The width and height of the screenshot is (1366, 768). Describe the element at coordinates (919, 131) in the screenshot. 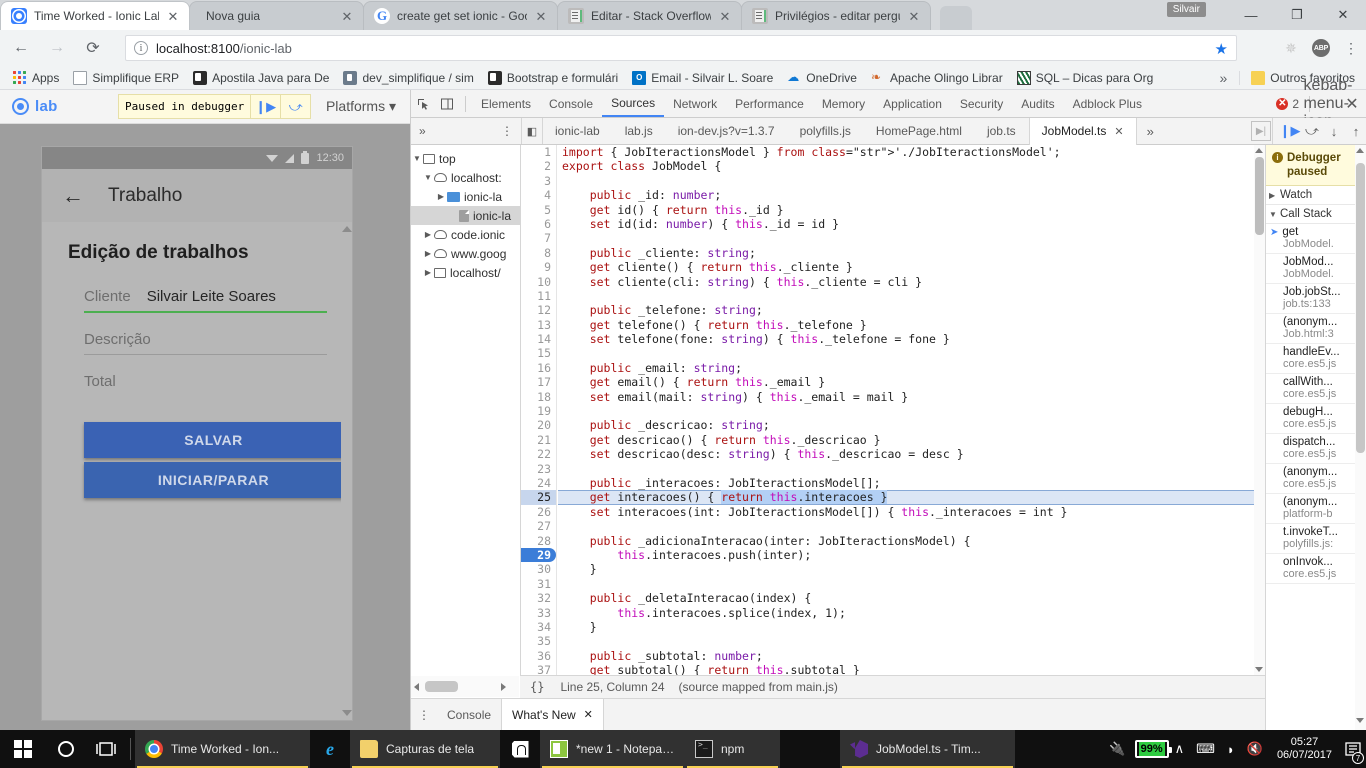

I see `source-tab-homepage-html: HomePage.html` at that location.